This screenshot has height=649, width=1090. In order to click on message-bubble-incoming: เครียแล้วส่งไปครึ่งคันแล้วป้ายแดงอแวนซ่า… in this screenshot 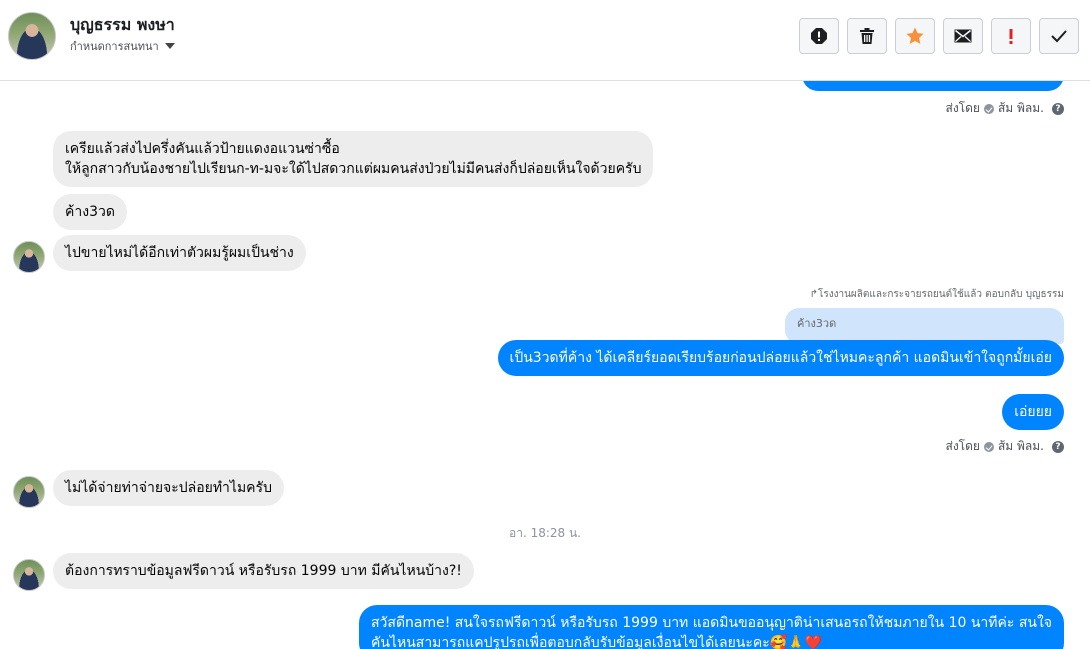, I will do `click(353, 159)`.